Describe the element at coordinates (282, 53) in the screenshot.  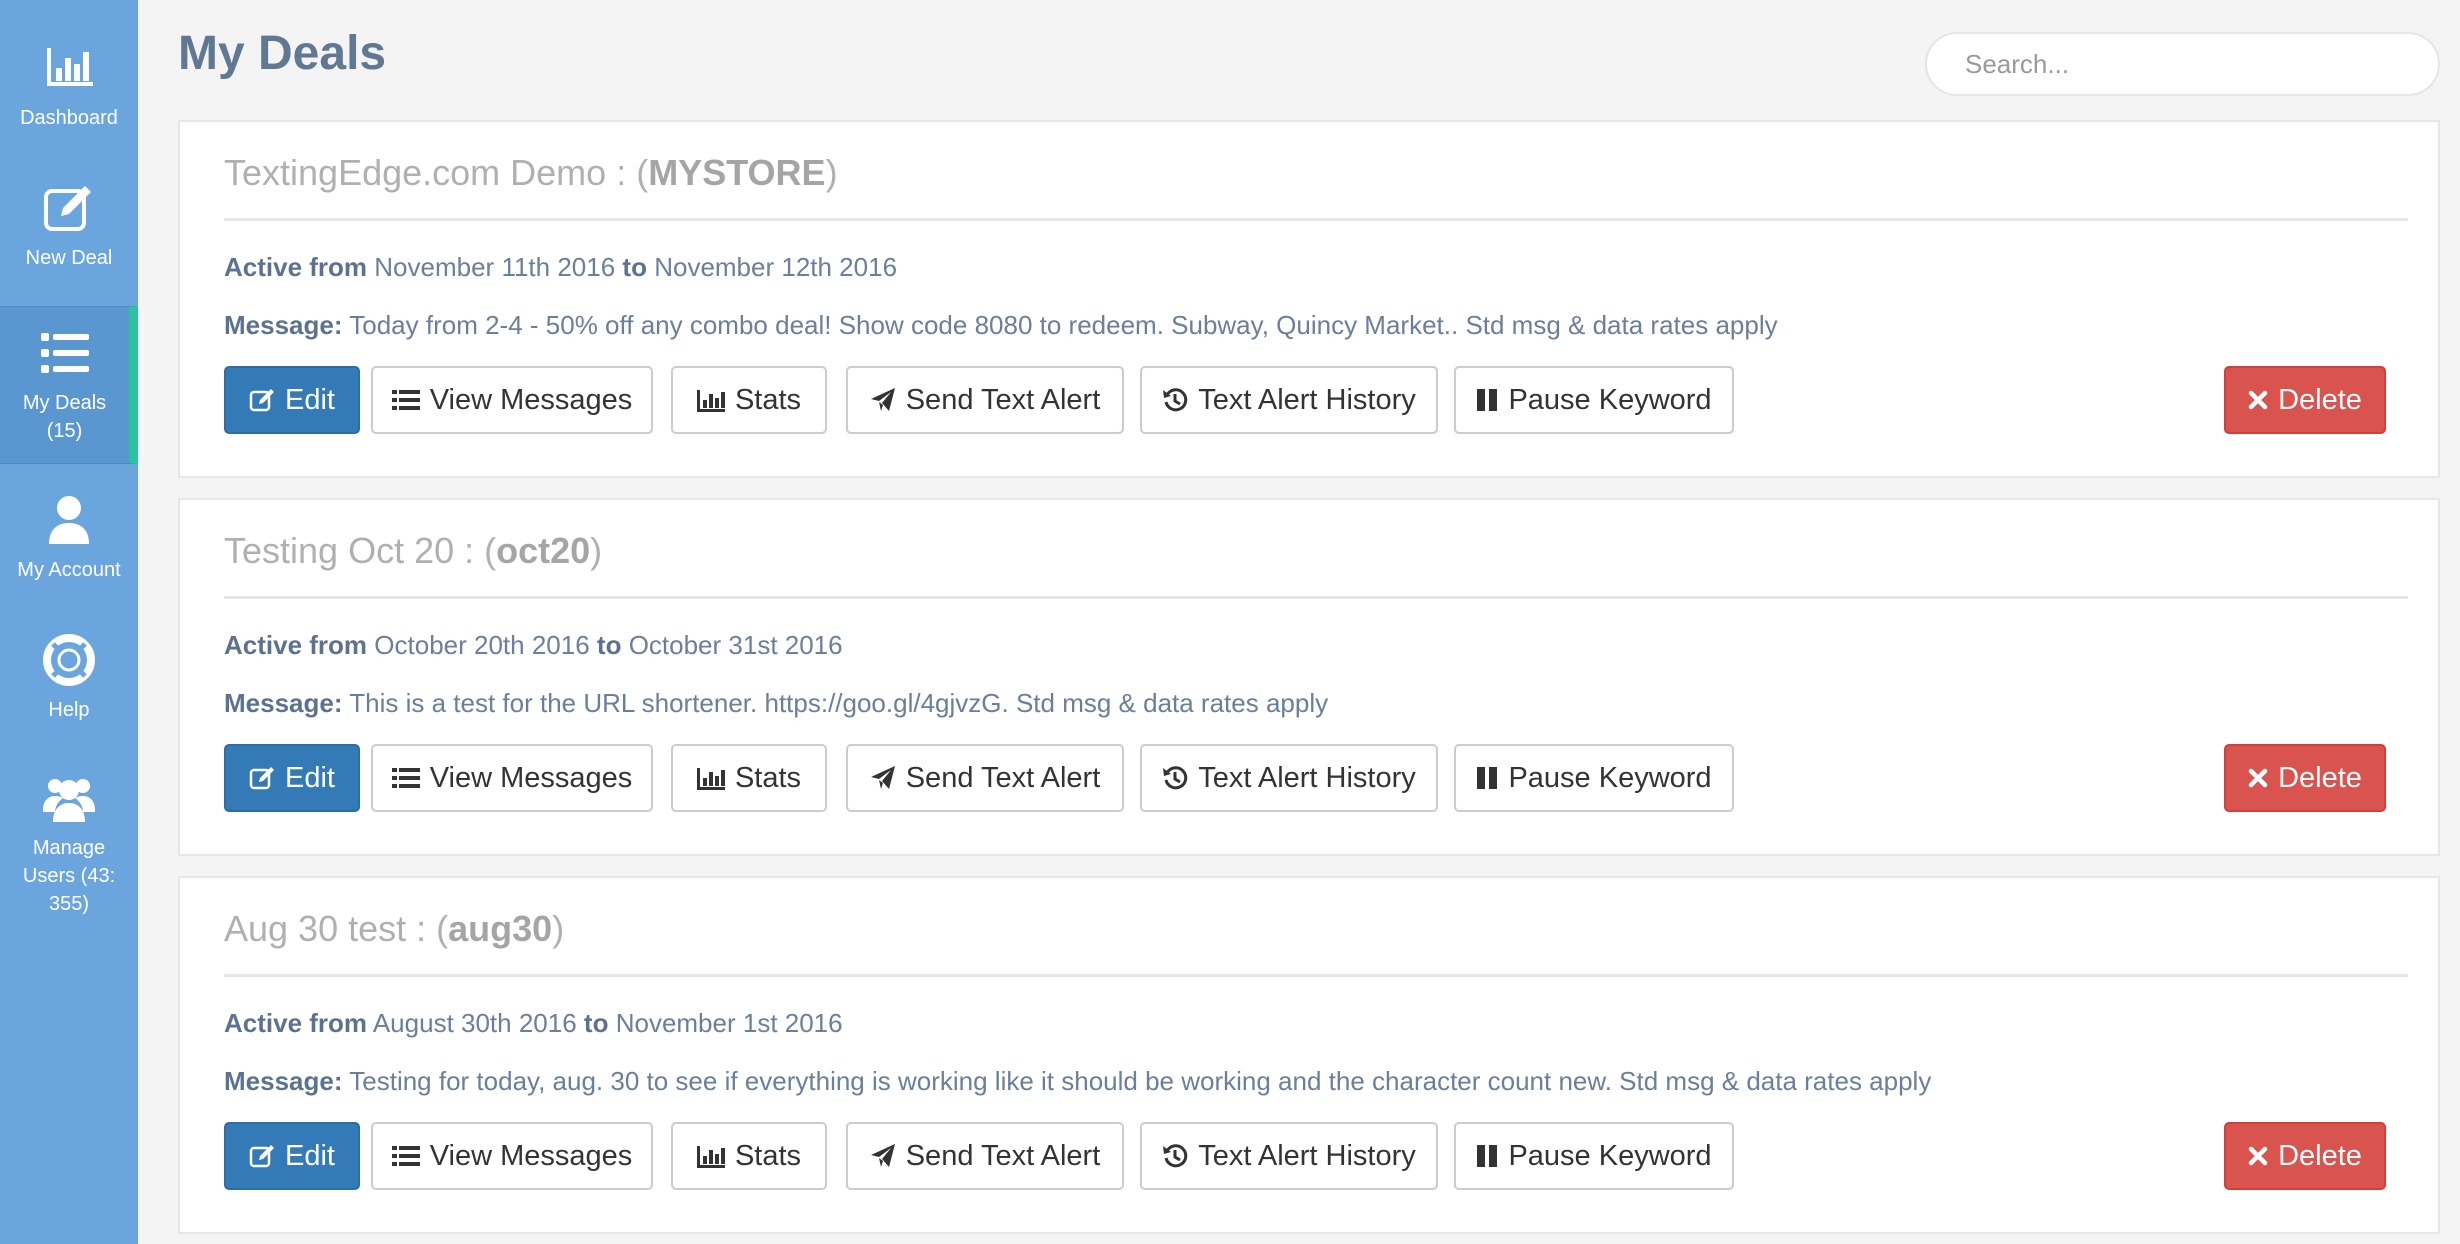
I see `page-title: My Deals` at that location.